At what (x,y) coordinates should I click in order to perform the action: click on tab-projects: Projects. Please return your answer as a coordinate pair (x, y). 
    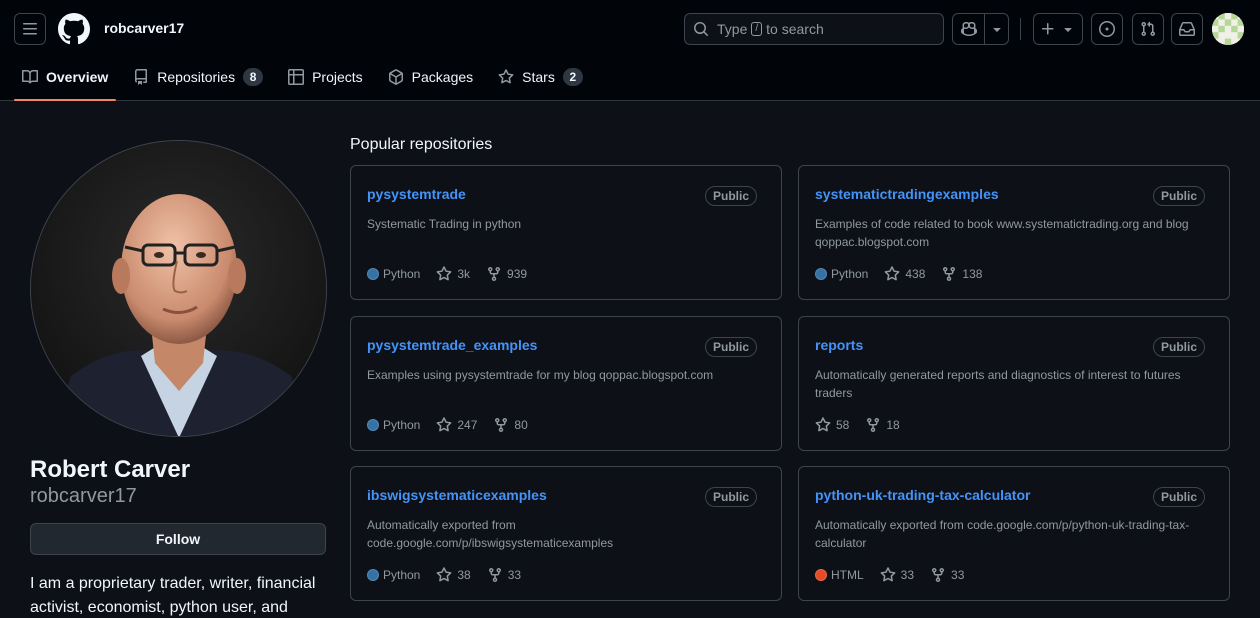
    Looking at the image, I should click on (325, 77).